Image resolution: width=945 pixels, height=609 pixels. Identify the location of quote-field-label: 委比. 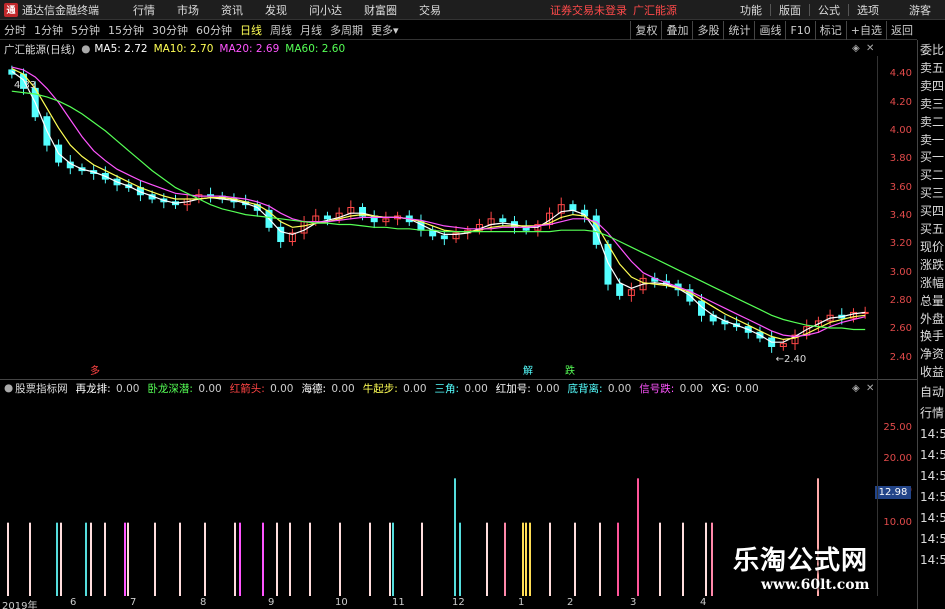
(932, 50).